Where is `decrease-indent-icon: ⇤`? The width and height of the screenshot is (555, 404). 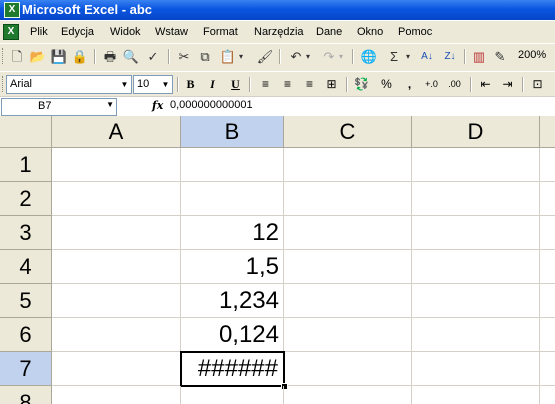
decrease-indent-icon: ⇤ is located at coordinates (485, 84).